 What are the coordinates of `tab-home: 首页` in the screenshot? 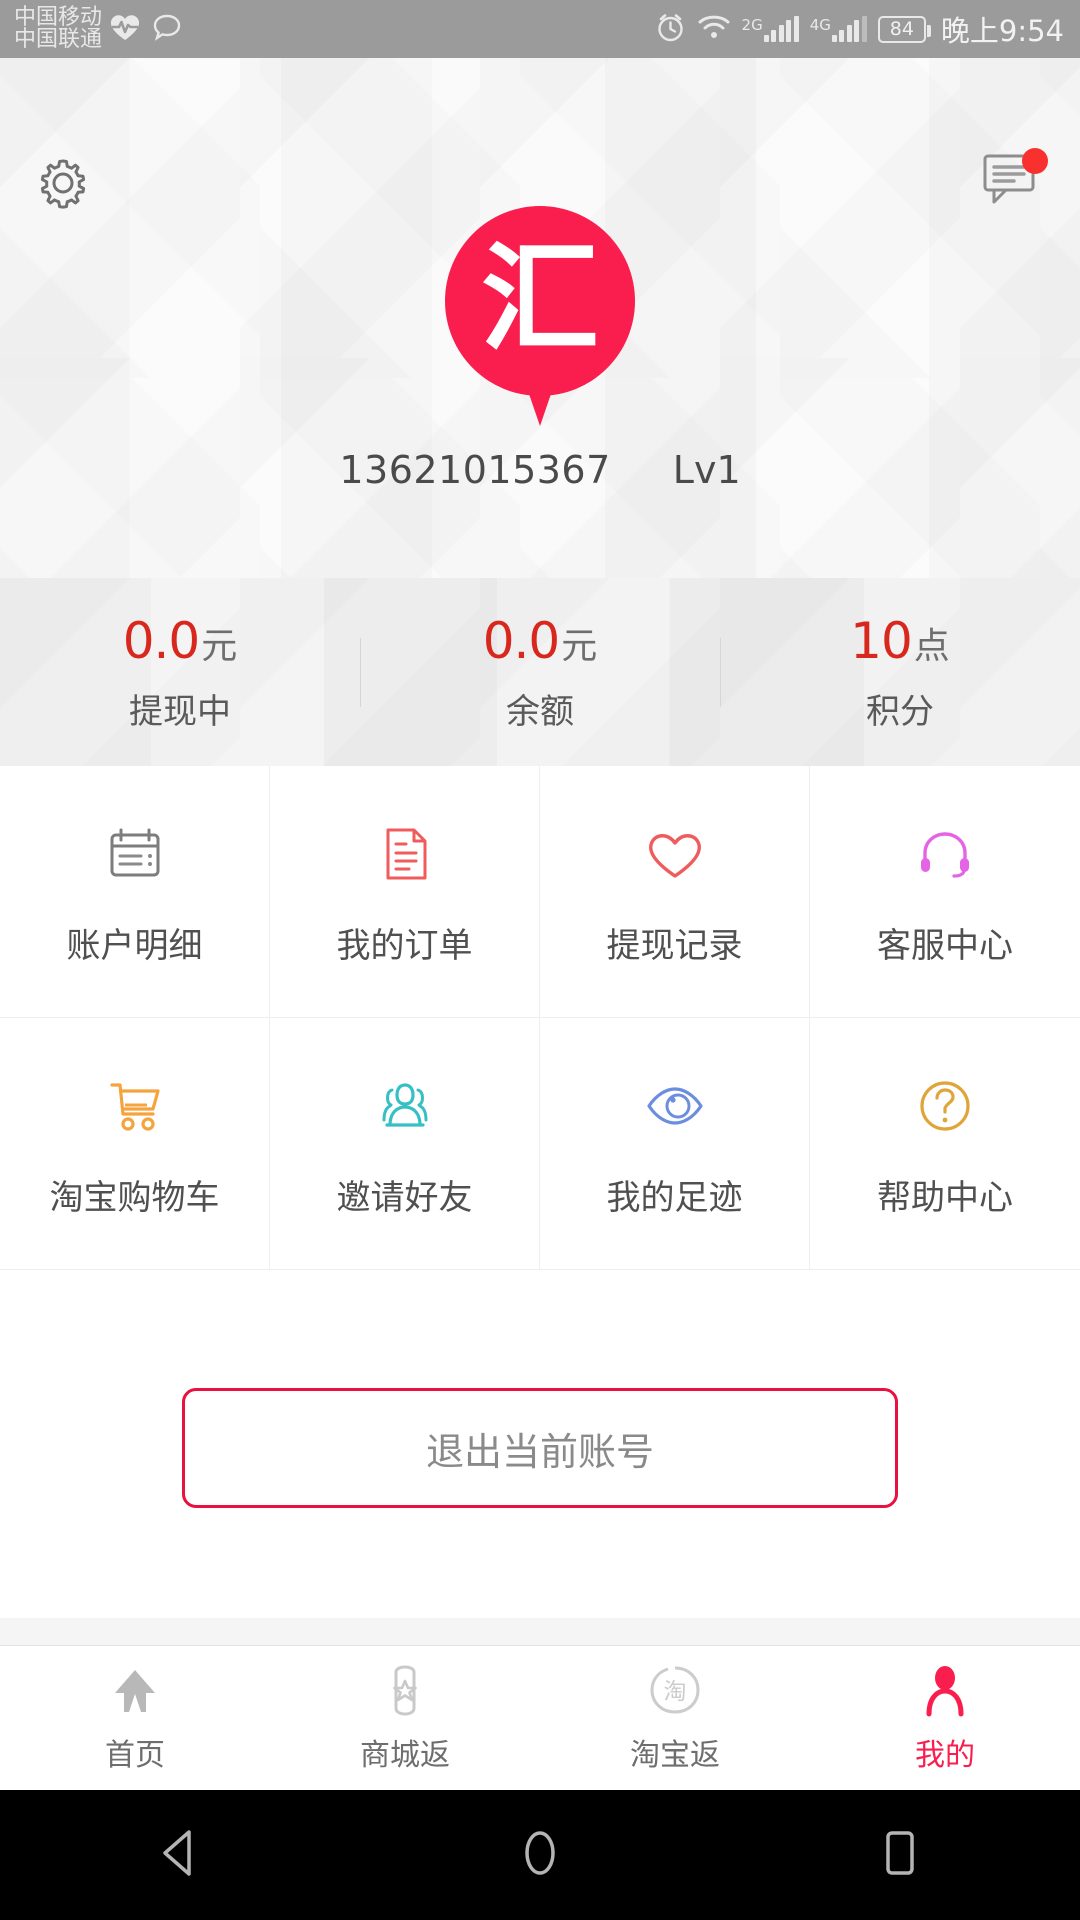 It's located at (135, 1718).